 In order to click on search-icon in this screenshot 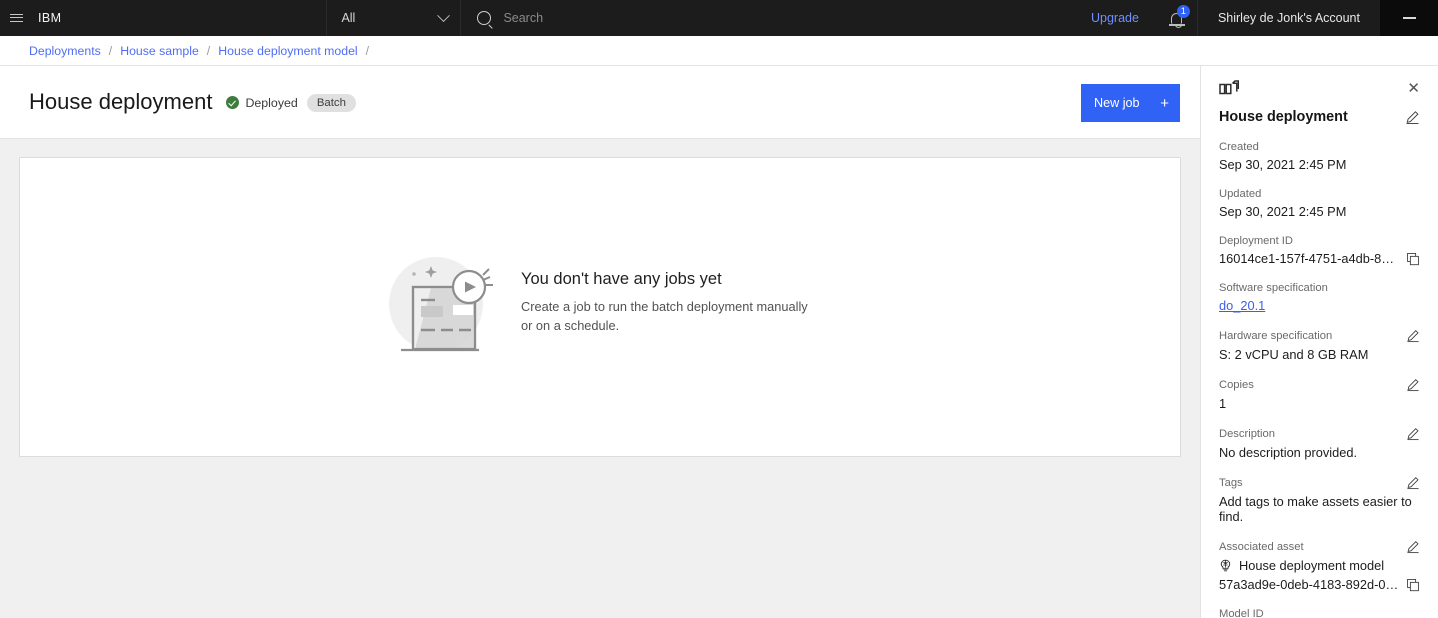, I will do `click(484, 18)`.